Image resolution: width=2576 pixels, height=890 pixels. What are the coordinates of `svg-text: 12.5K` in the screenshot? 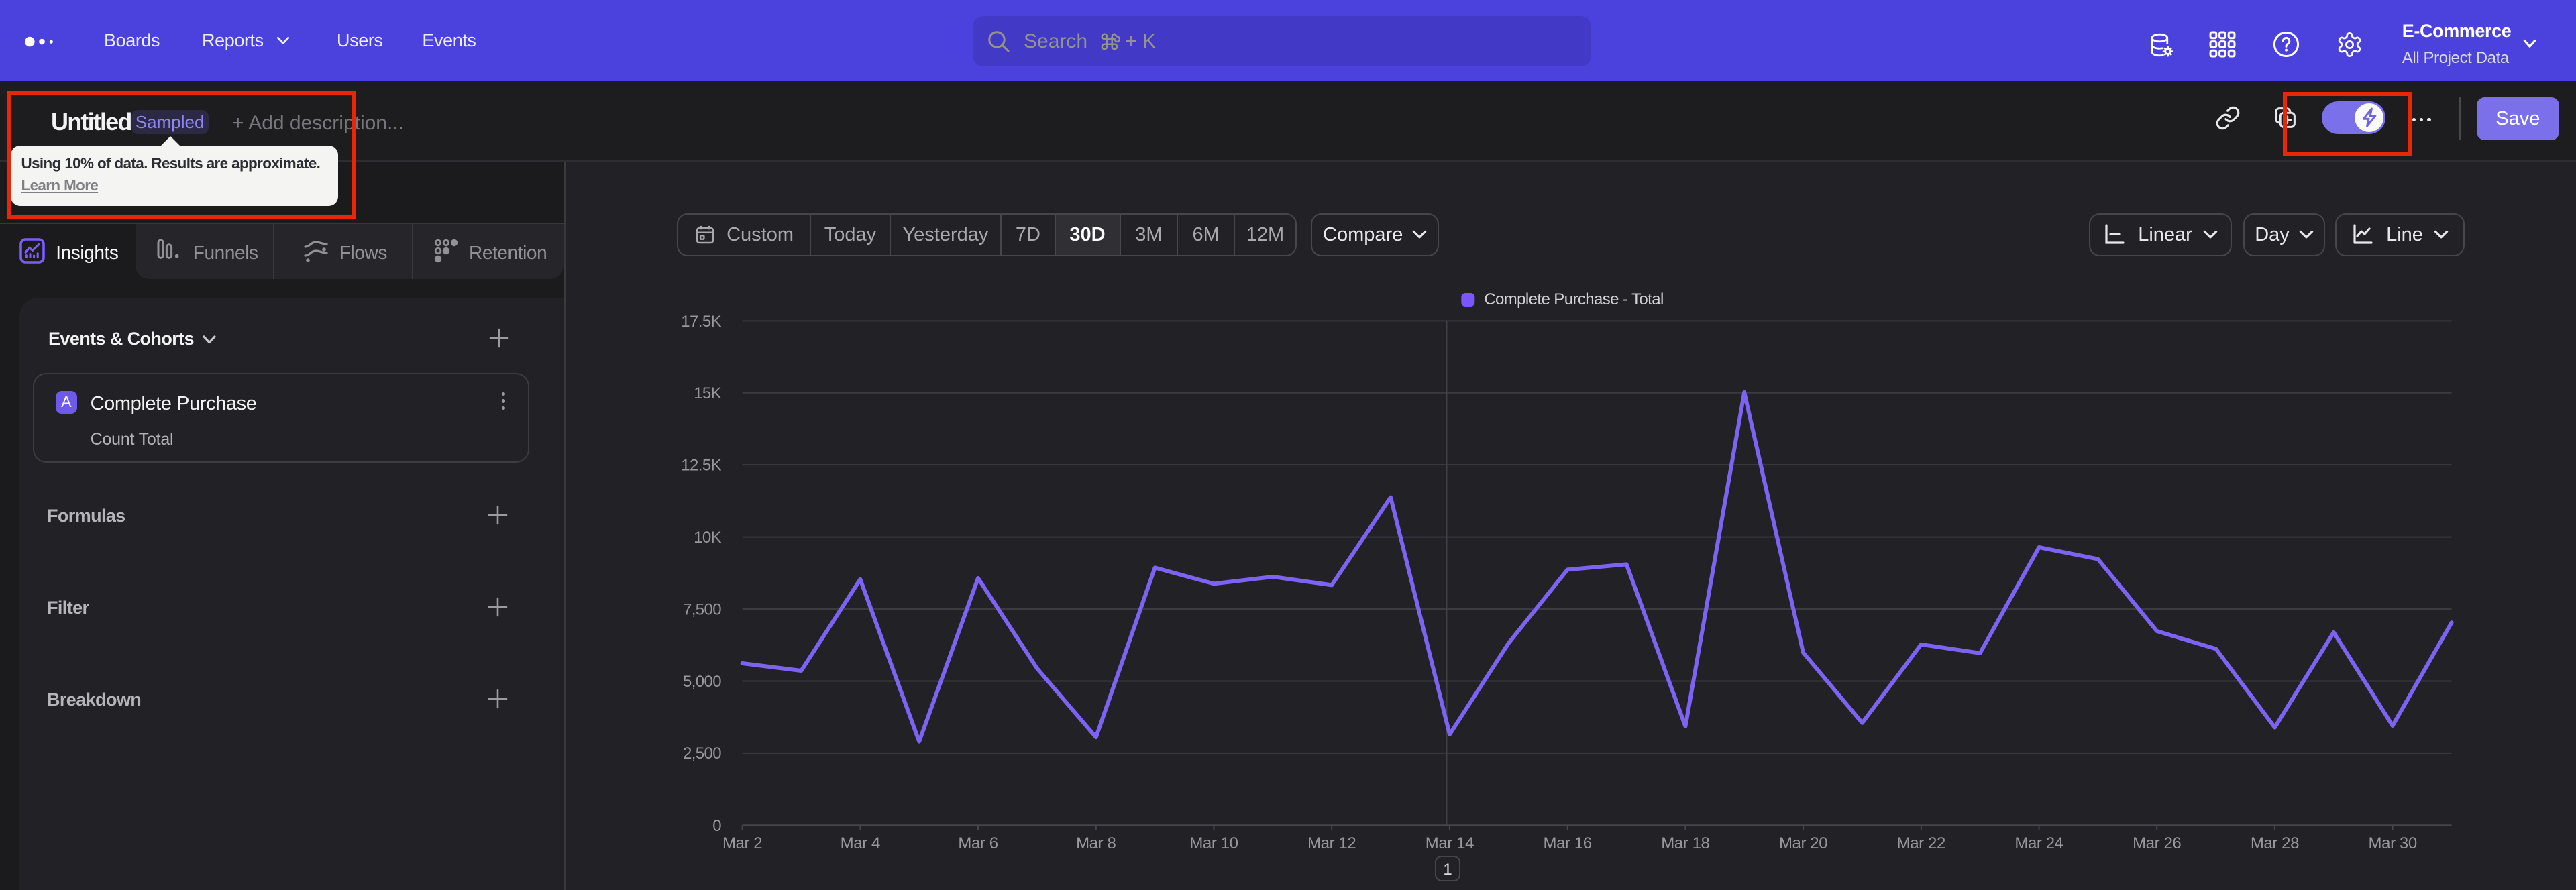 It's located at (701, 465).